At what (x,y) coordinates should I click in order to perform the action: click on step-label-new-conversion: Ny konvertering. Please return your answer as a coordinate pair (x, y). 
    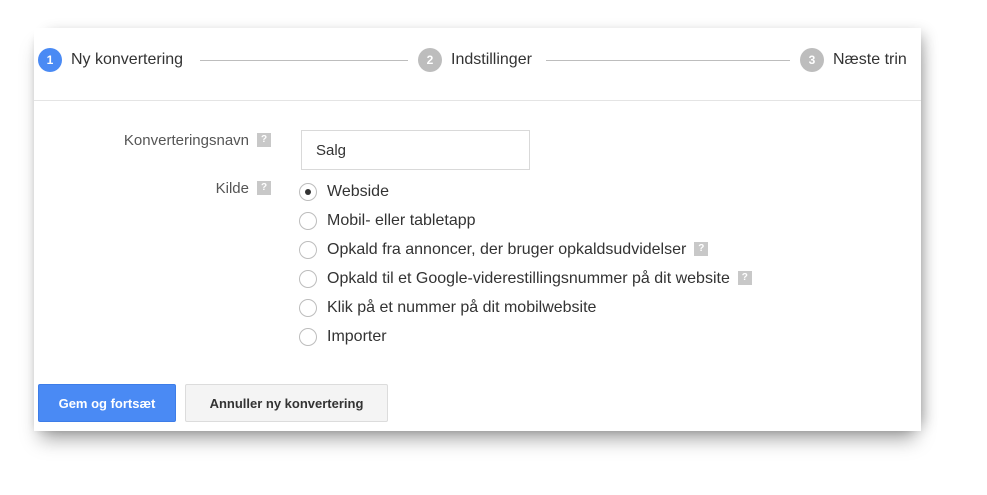
    Looking at the image, I should click on (127, 59).